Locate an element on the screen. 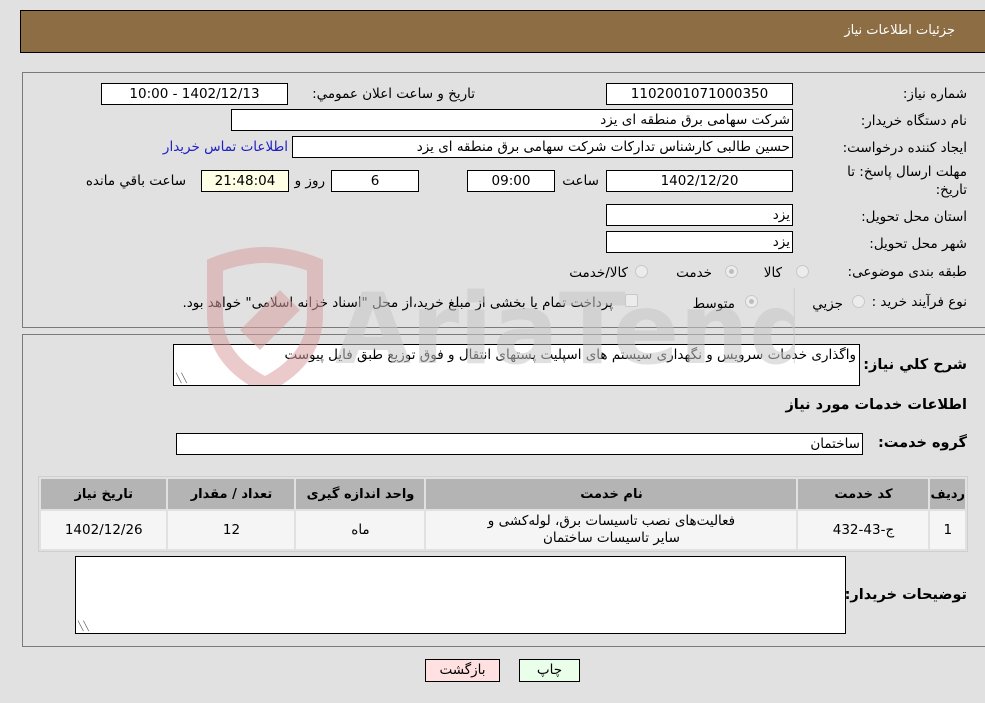  deadline-time-field: 09:00 is located at coordinates (511, 181).